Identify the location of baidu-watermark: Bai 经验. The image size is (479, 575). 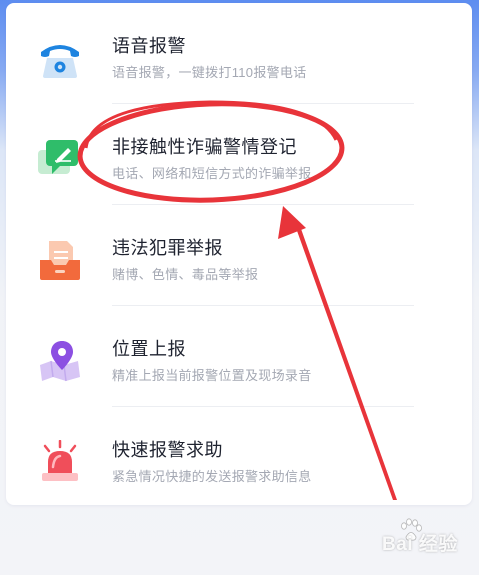
(428, 538).